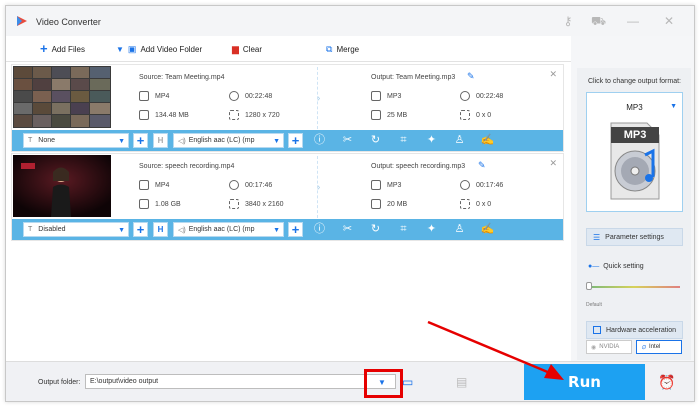  I want to click on output-size: 25 MB, so click(397, 115).